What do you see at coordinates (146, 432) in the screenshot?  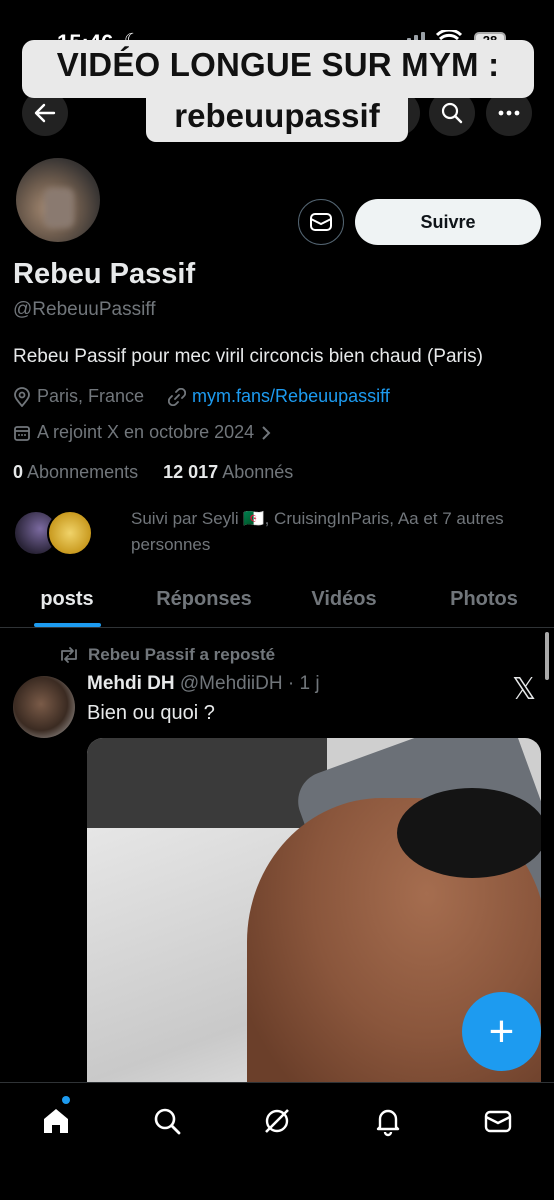 I see `profile-joined: A rejoint X en octobre 2024` at bounding box center [146, 432].